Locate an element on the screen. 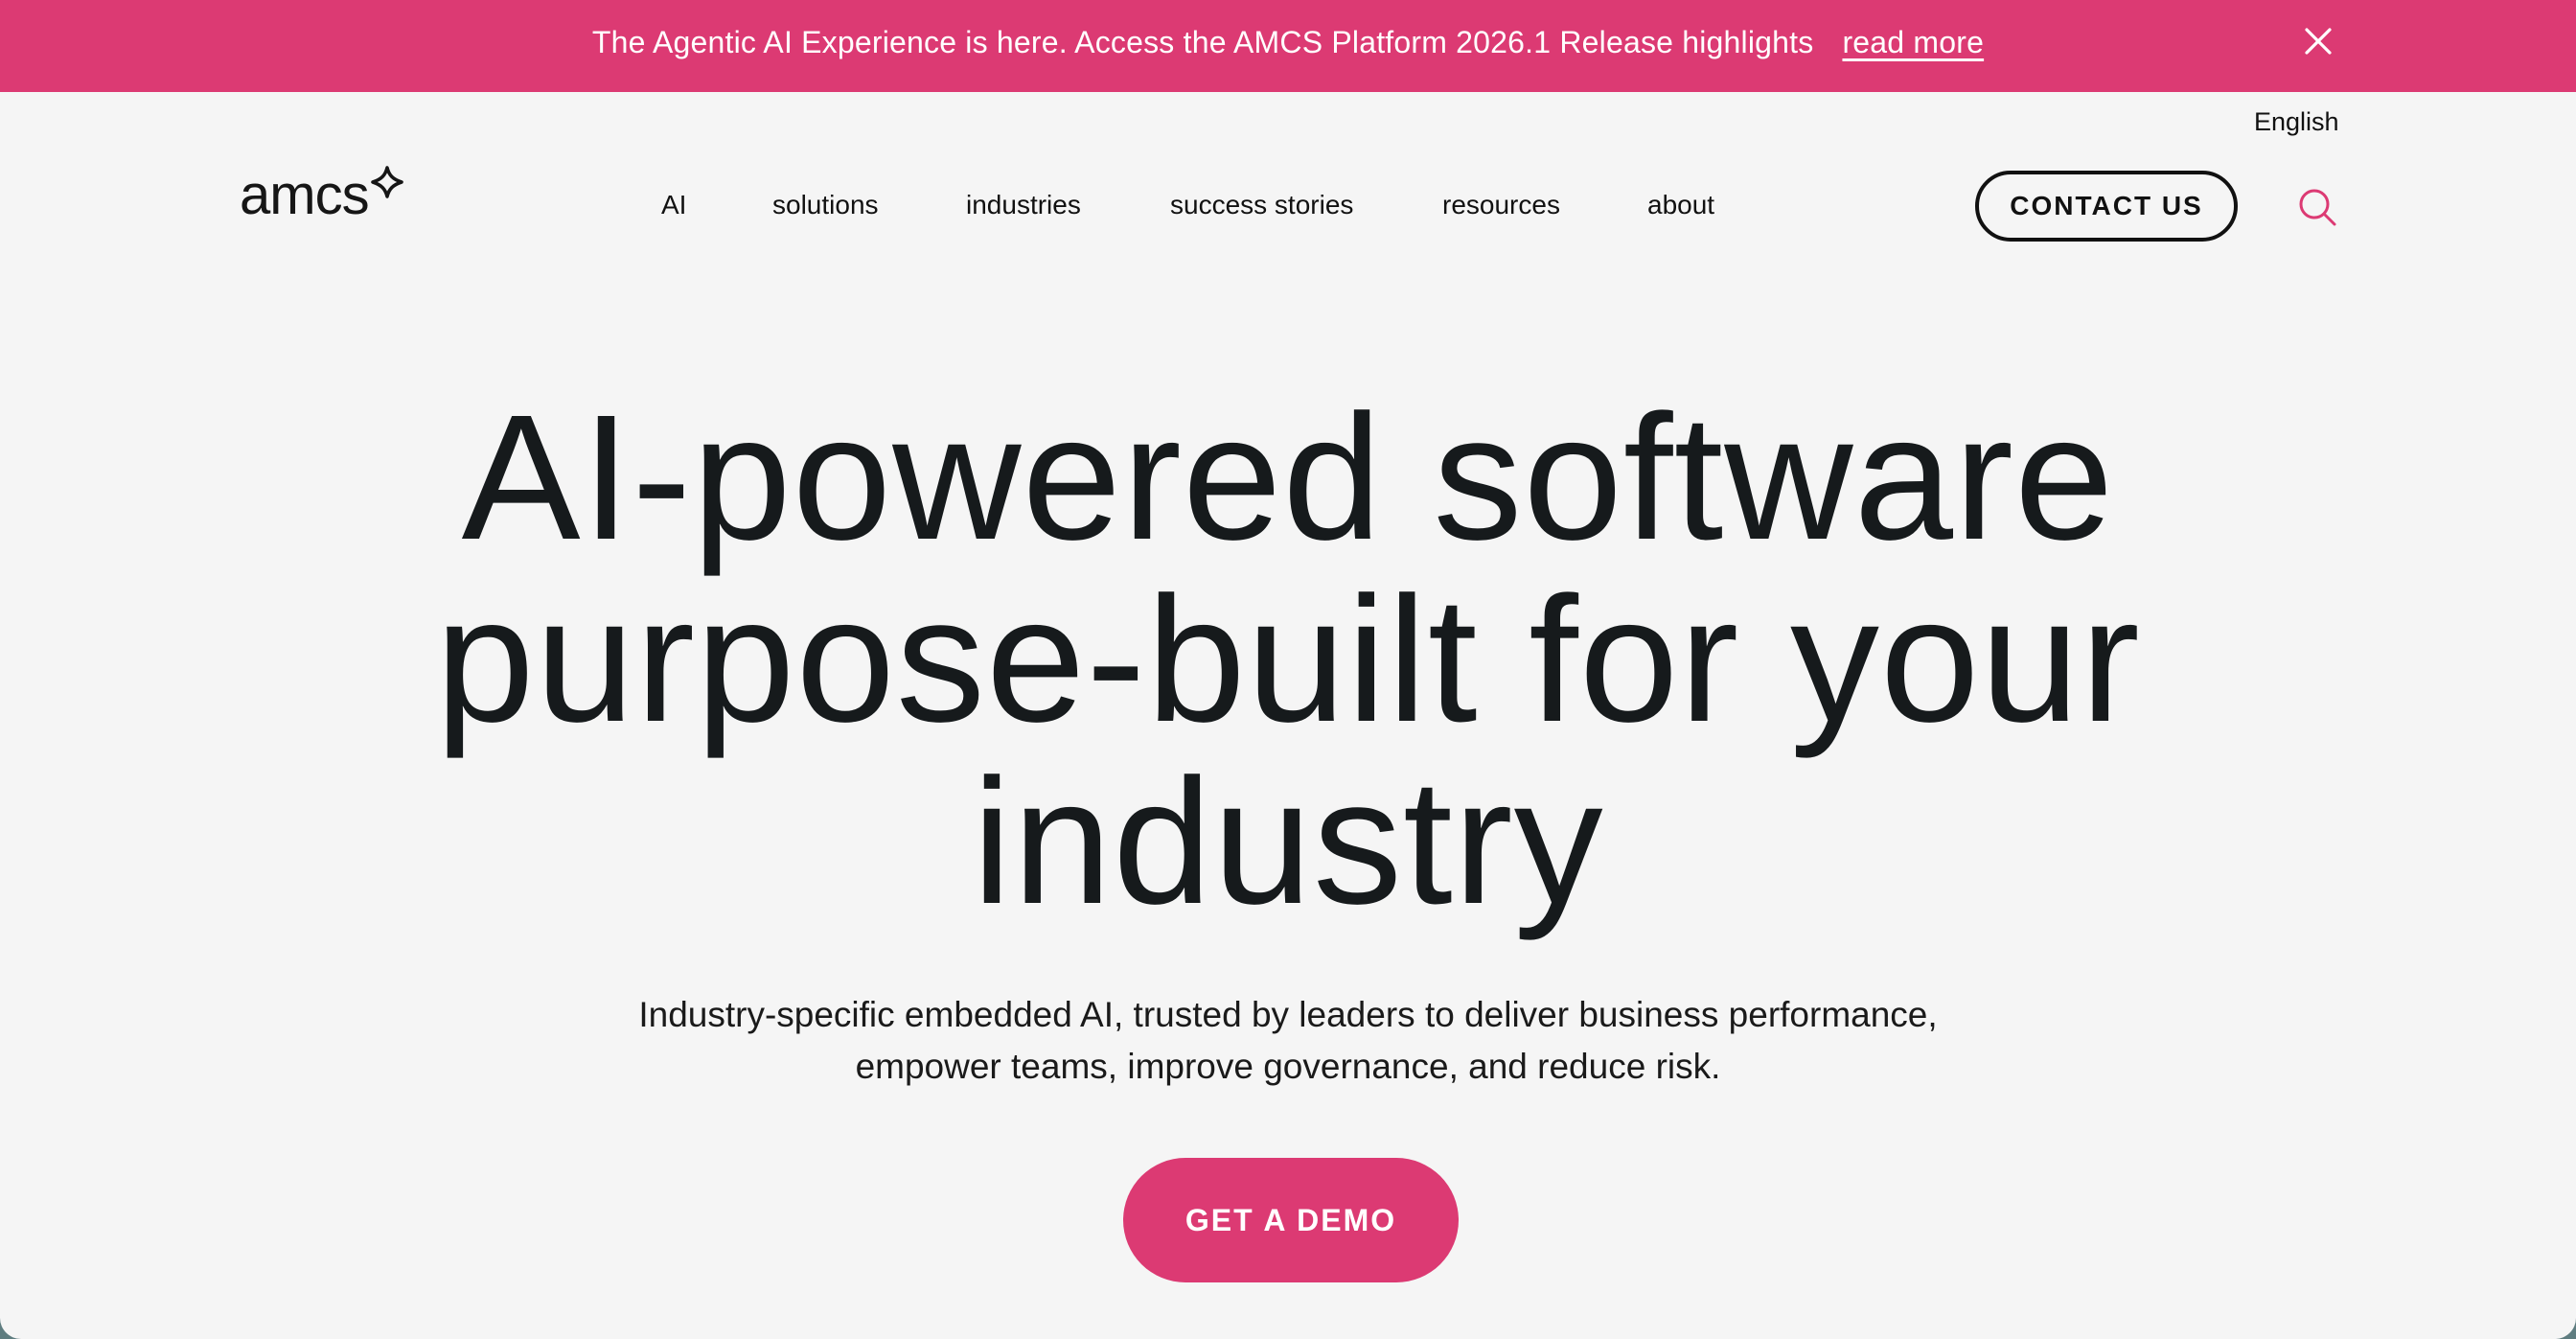 The image size is (2576, 1339). spark-icon is located at coordinates (387, 182).